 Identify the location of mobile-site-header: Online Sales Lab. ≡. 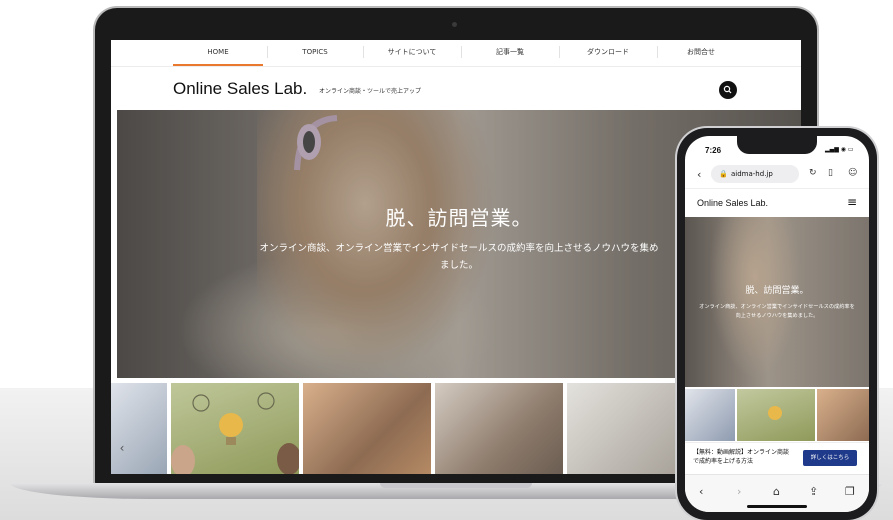
(777, 203).